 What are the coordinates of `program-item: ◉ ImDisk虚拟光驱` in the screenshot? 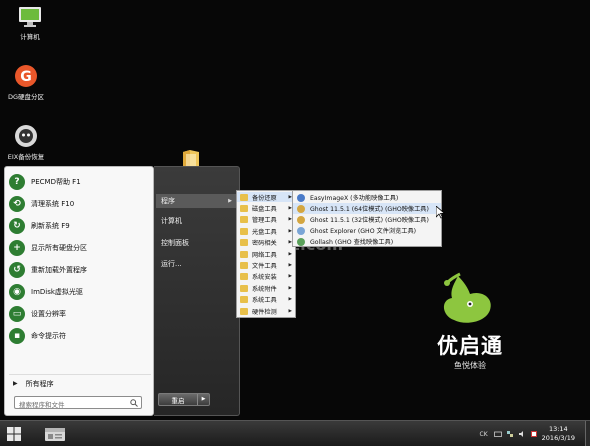 It's located at (80, 291).